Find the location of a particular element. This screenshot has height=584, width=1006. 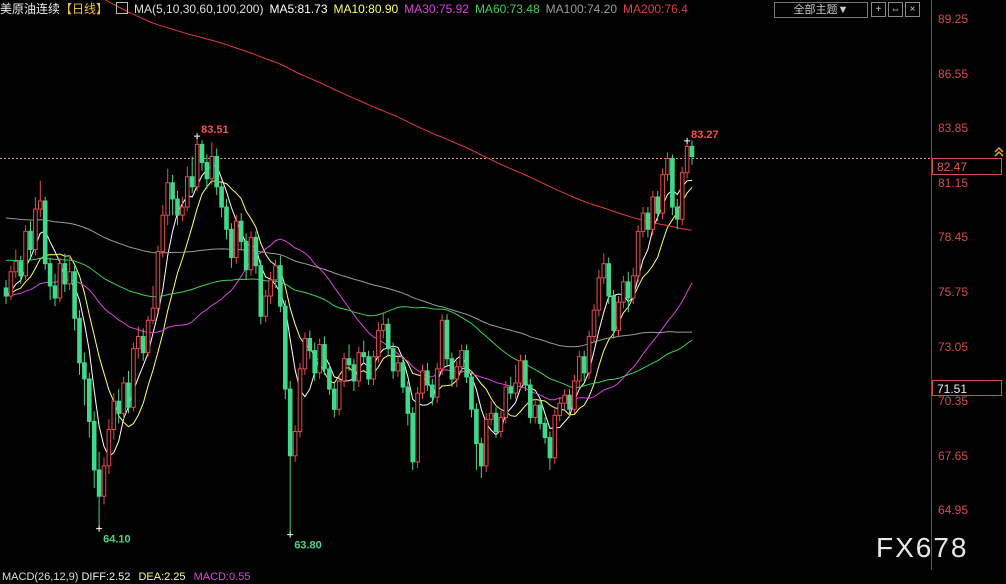

ma60-value: MA60:73.48 is located at coordinates (507, 9).